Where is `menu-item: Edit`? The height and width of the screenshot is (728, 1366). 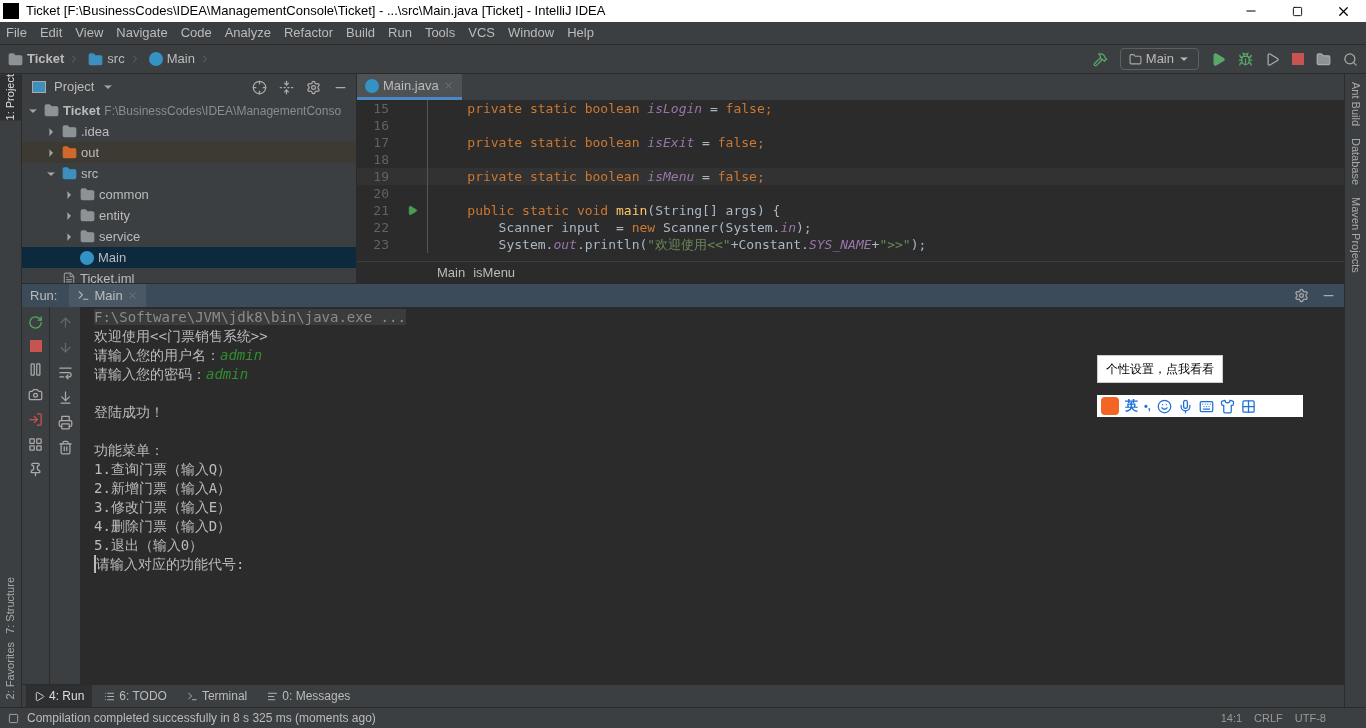
menu-item: Edit is located at coordinates (51, 33).